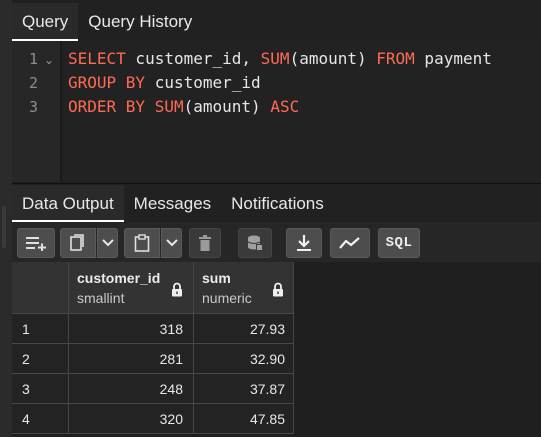  I want to click on copy-button, so click(78, 243).